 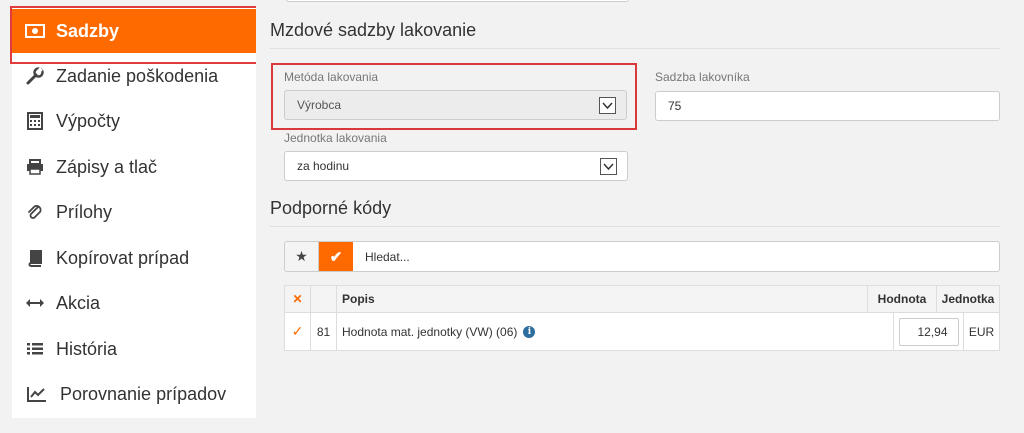 What do you see at coordinates (298, 299) in the screenshot?
I see `deselect-all-icon: ✕` at bounding box center [298, 299].